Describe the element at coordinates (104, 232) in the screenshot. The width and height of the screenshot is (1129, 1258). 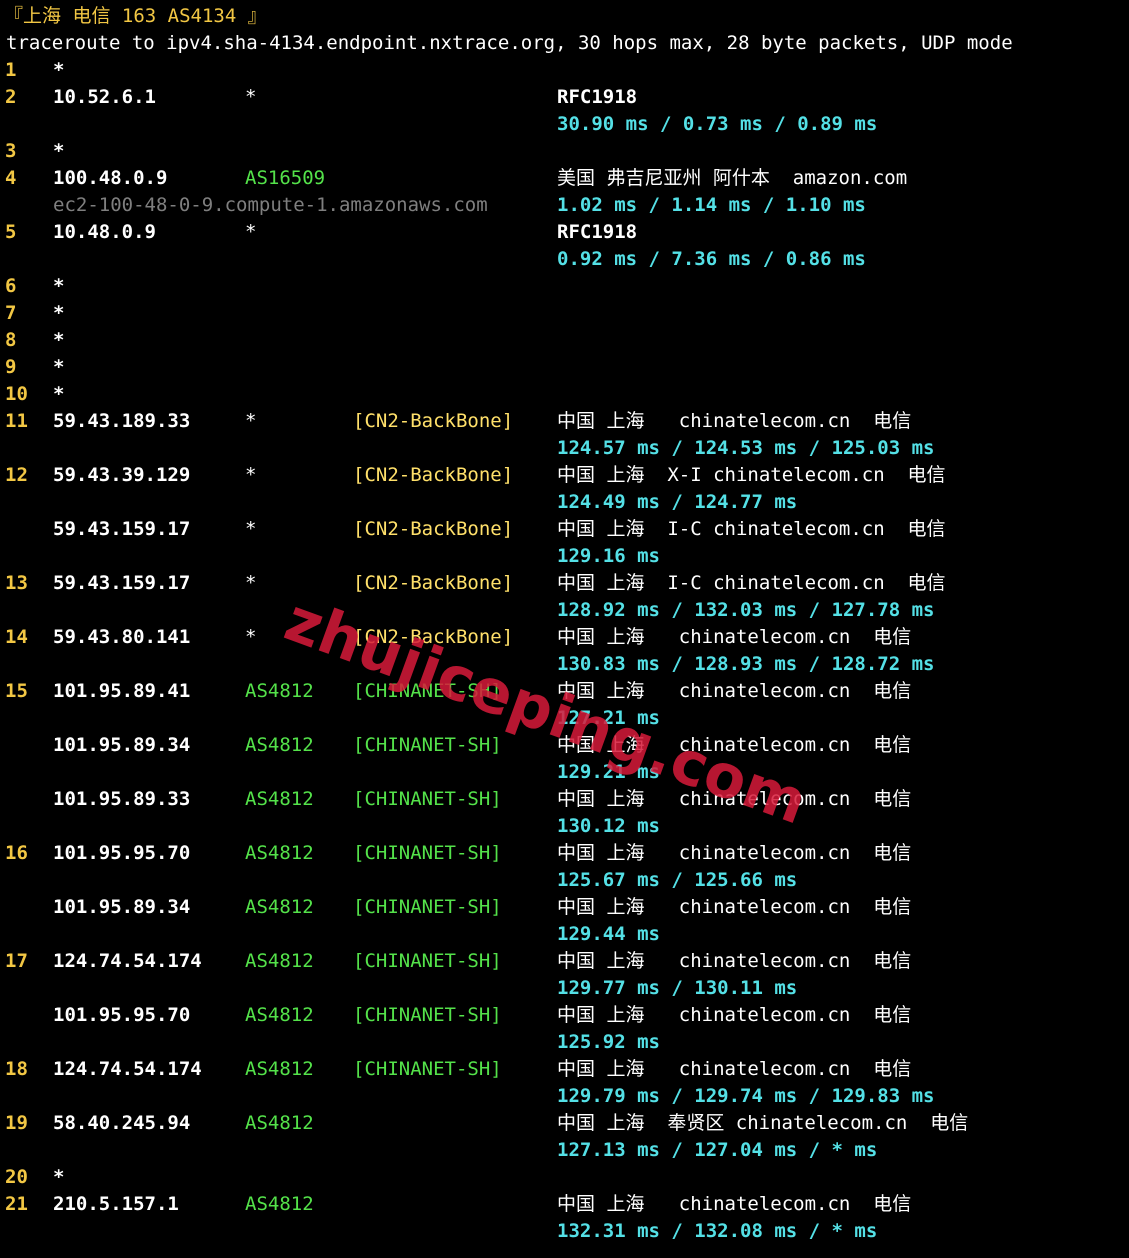
I see `line-segment: 10.48.0.9` at that location.